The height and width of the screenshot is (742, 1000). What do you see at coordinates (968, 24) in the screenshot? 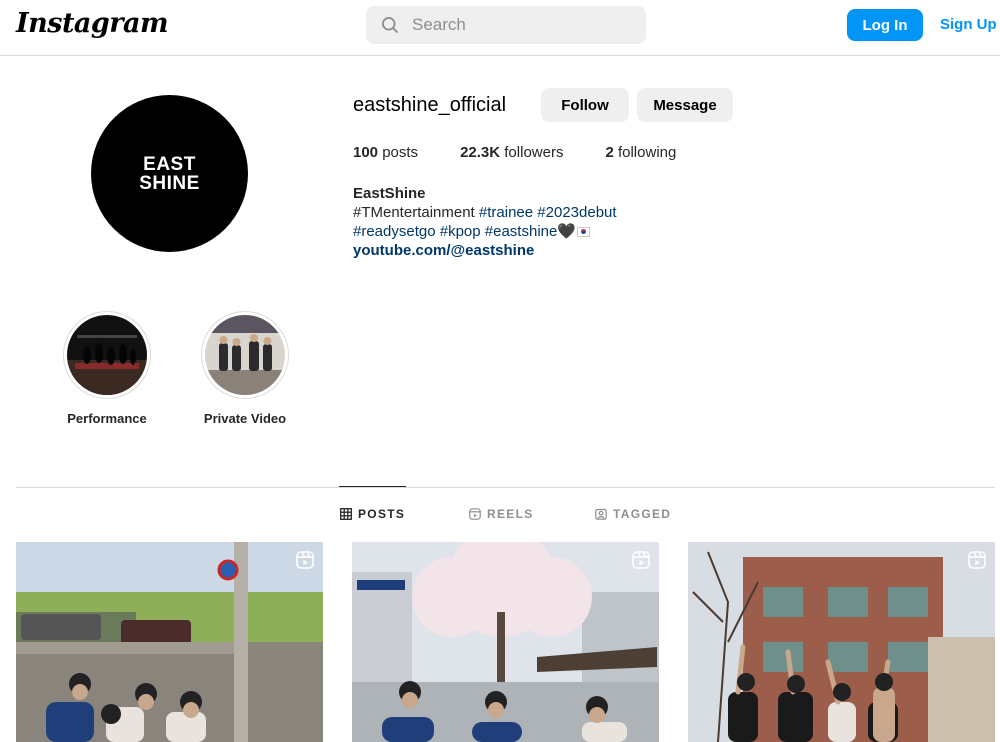
I see `sign-up-link: Sign Up` at bounding box center [968, 24].